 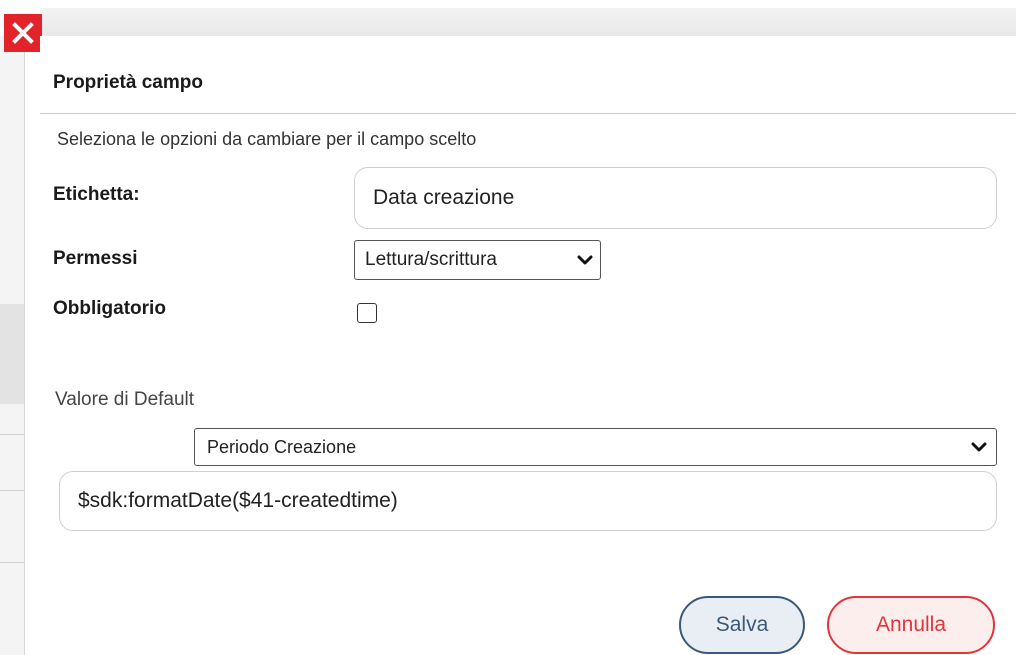 What do you see at coordinates (528, 113) in the screenshot?
I see `title-divider` at bounding box center [528, 113].